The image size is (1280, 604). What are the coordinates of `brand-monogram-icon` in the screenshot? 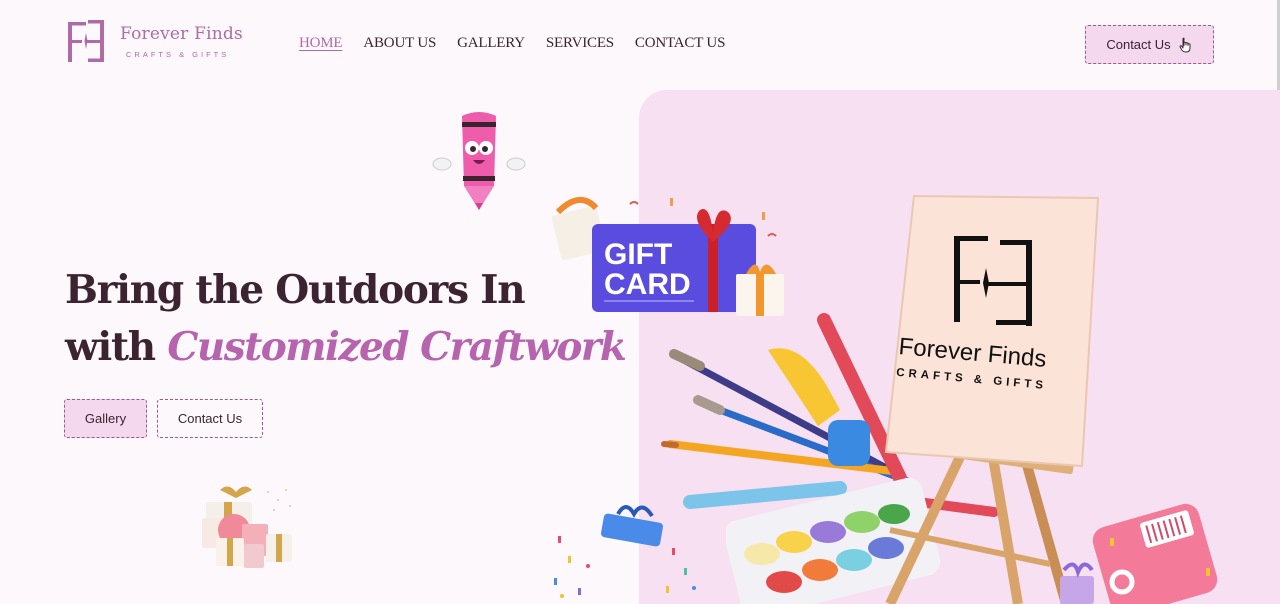 It's located at (86, 41).